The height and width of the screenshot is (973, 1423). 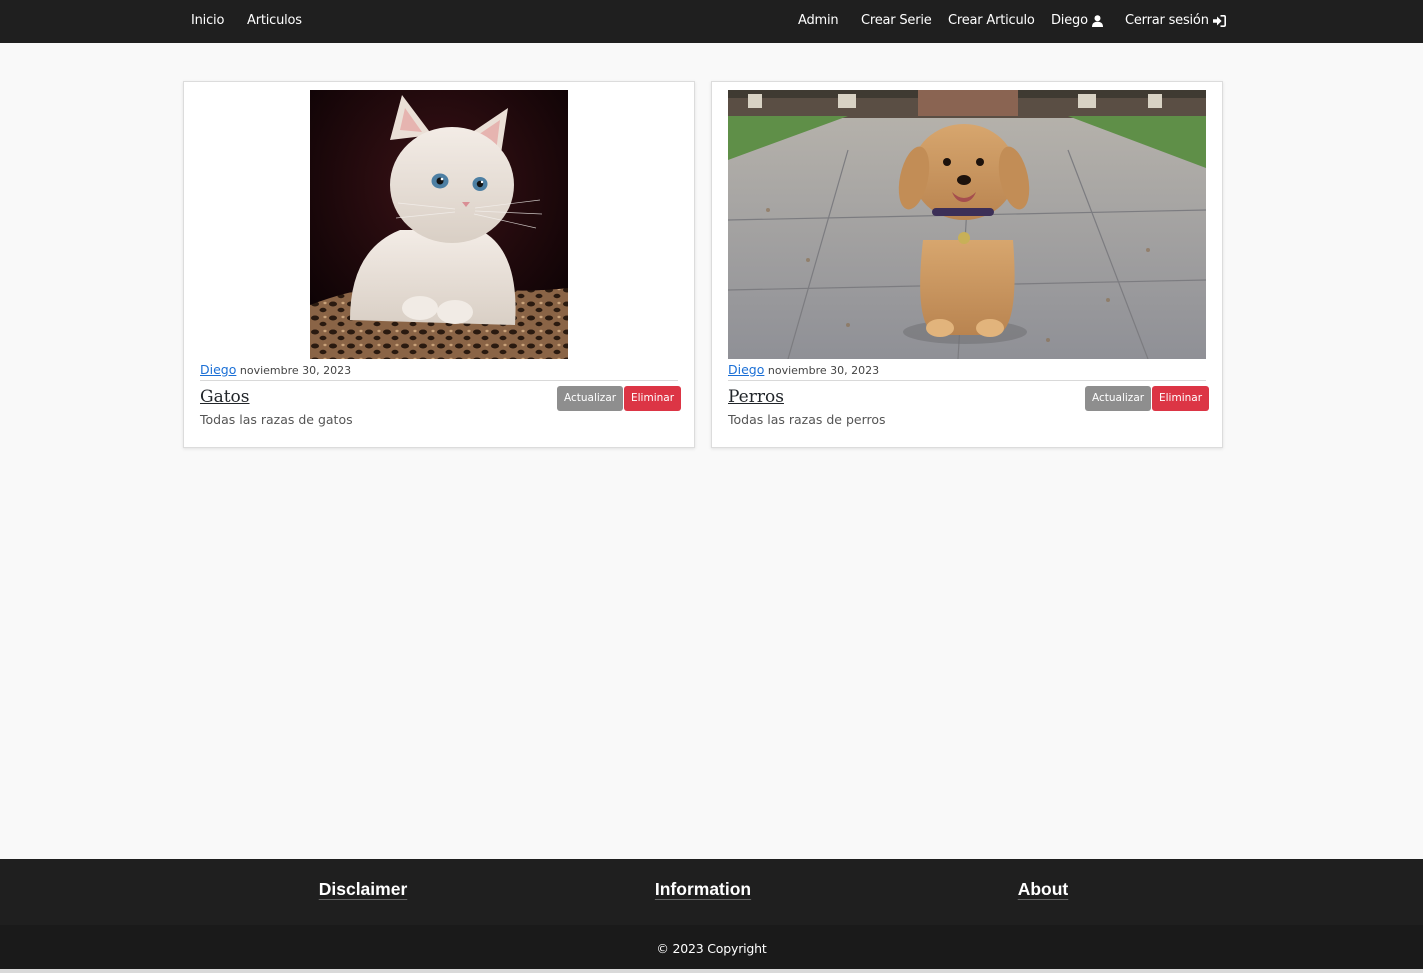 I want to click on article-image-kitten, so click(x=439, y=224).